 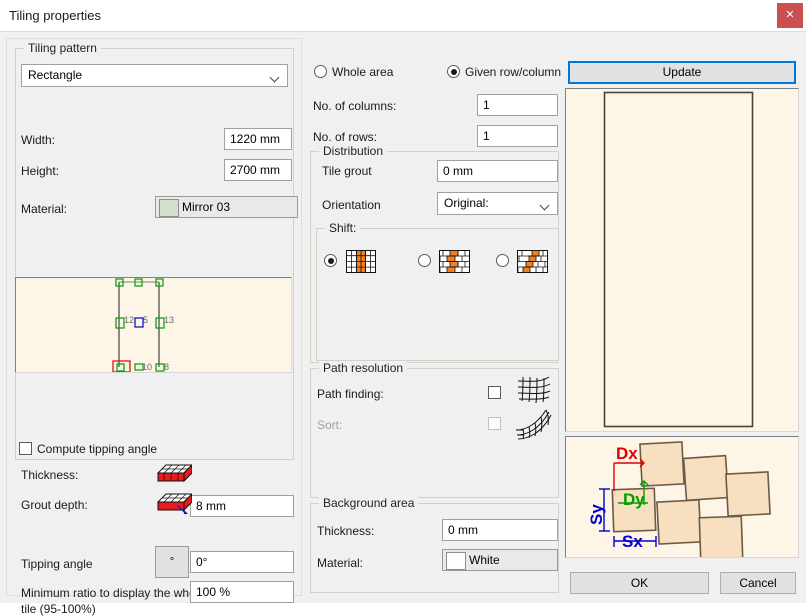 What do you see at coordinates (58, 609) in the screenshot?
I see `min-ratio-label-line2: tile (95-100%)` at bounding box center [58, 609].